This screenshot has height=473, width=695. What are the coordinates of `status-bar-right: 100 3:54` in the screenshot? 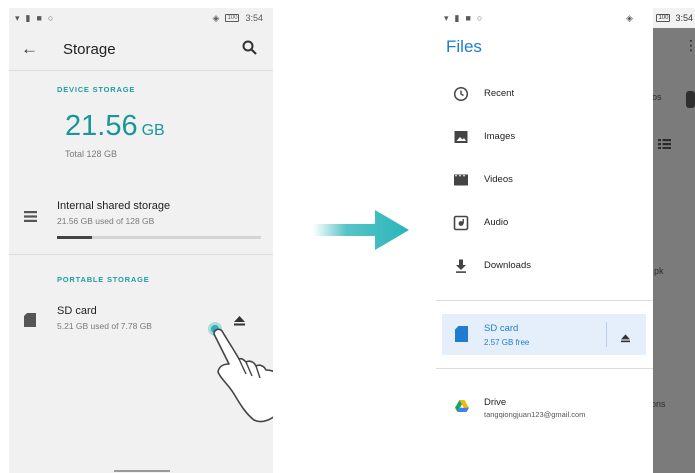 It's located at (674, 18).